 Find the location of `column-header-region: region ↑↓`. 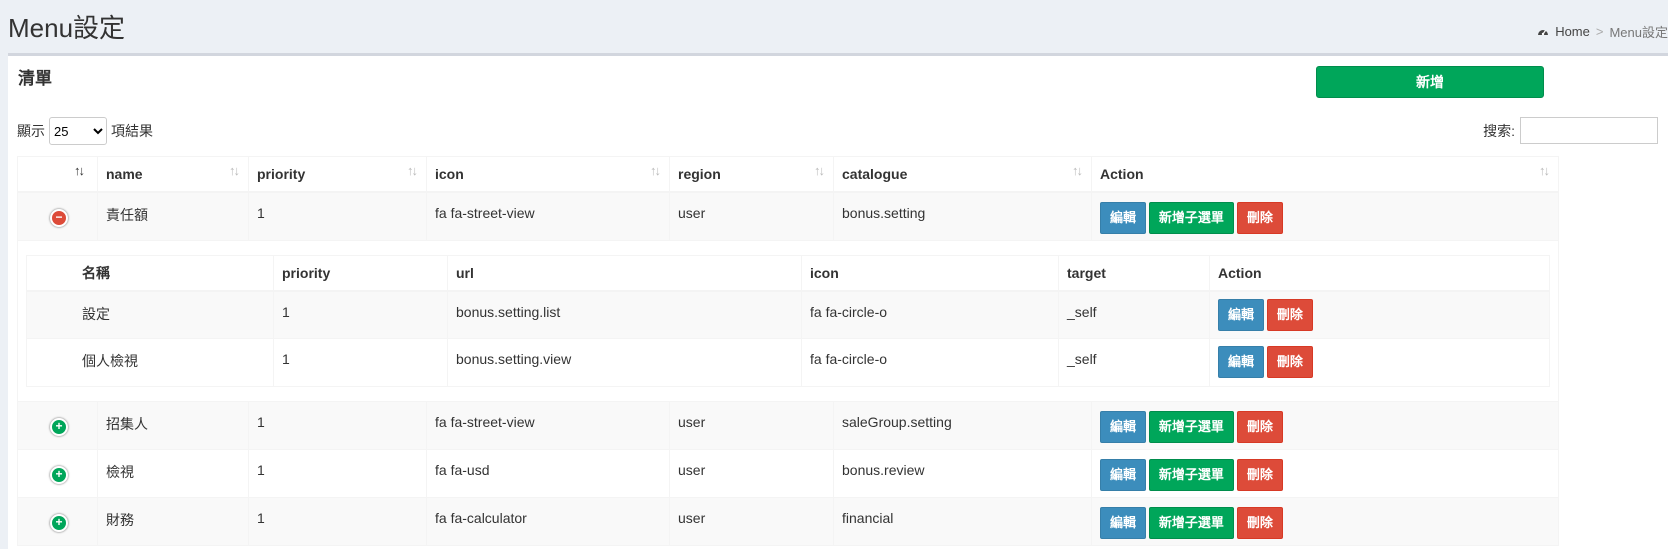

column-header-region: region ↑↓ is located at coordinates (751, 174).